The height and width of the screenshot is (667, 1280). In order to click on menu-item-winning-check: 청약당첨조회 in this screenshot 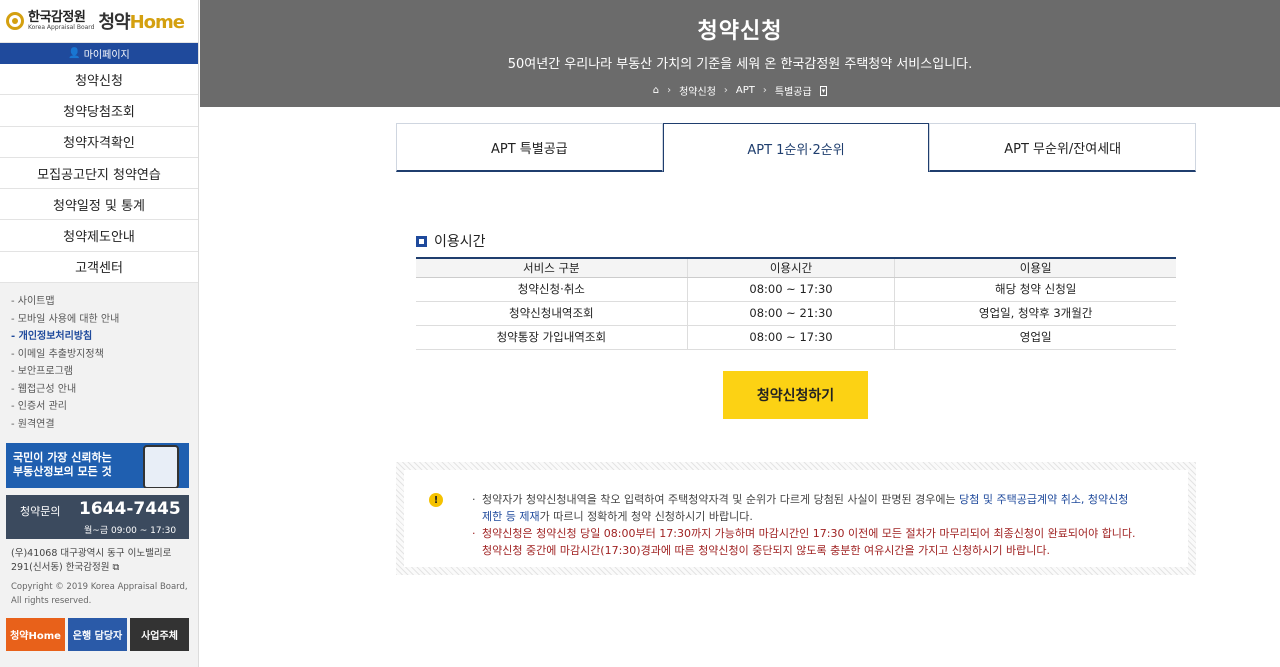, I will do `click(99, 111)`.